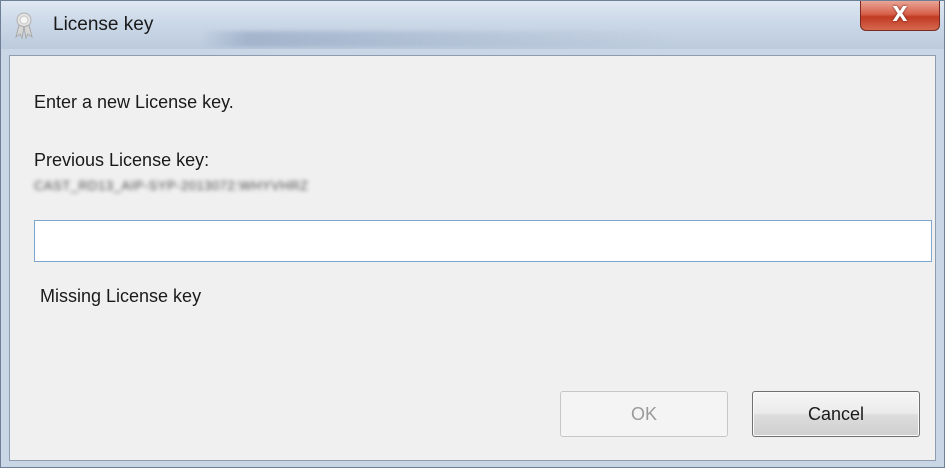  Describe the element at coordinates (436, 39) in the screenshot. I see `background-window-blur` at that location.